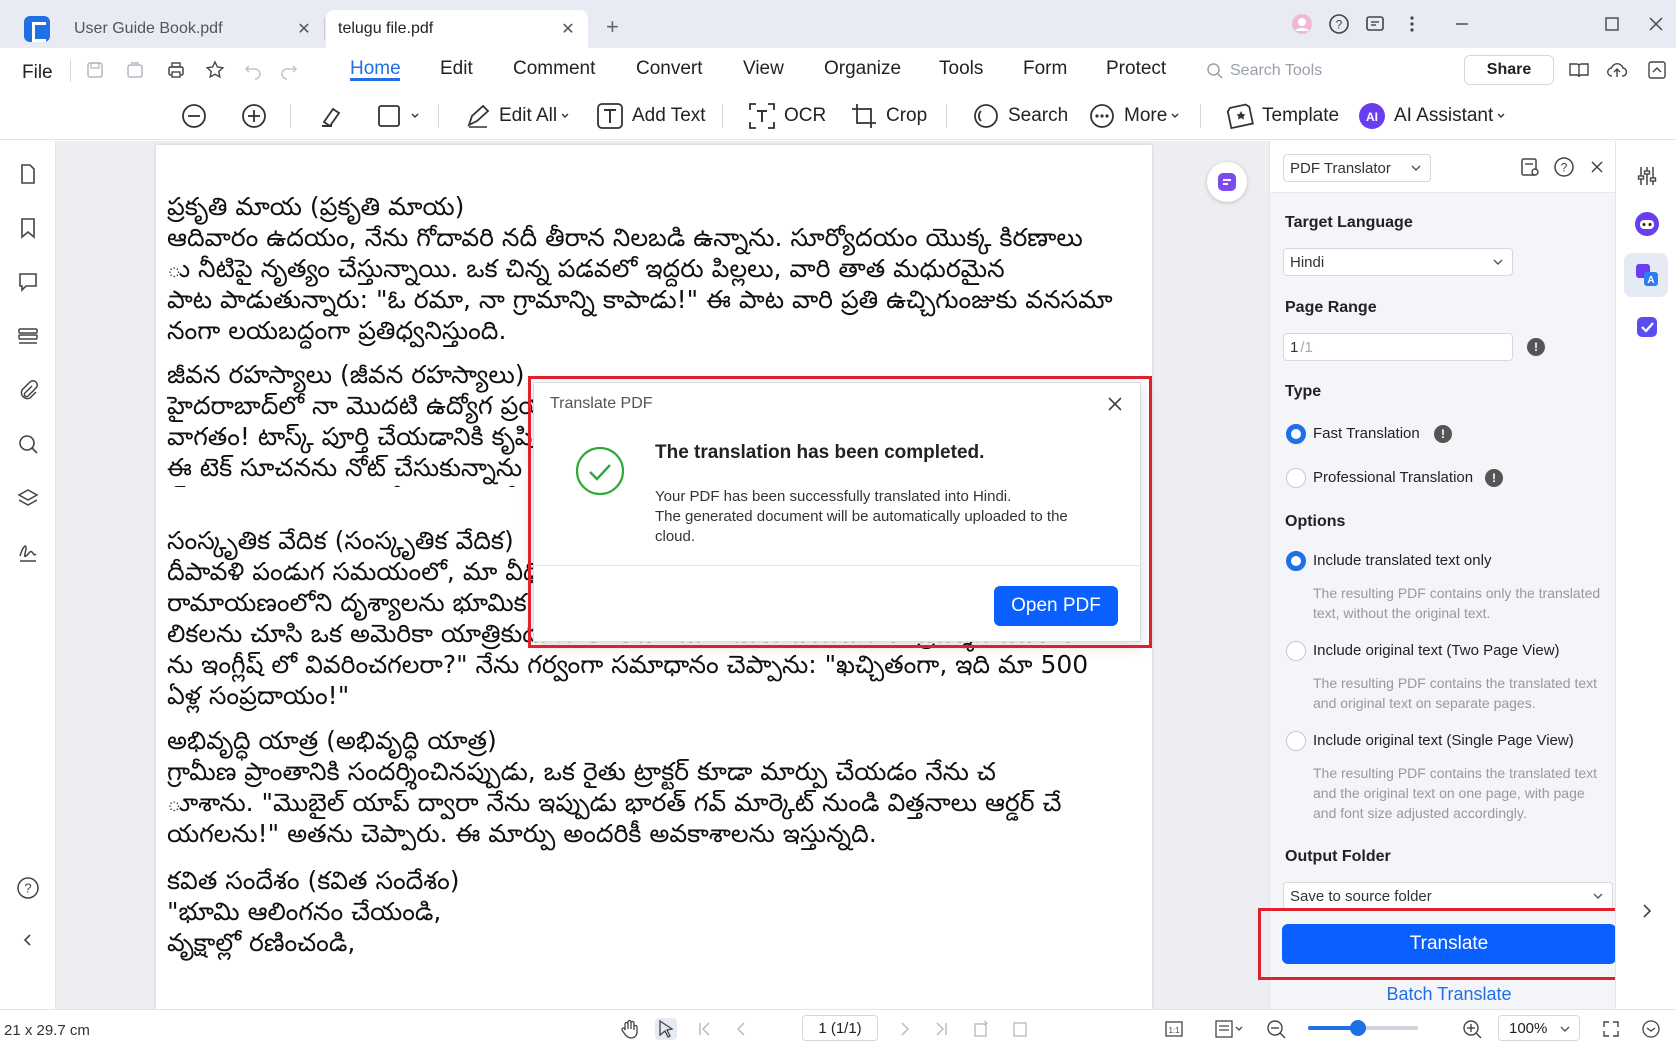  I want to click on single-page-view-radio, so click(1296, 741).